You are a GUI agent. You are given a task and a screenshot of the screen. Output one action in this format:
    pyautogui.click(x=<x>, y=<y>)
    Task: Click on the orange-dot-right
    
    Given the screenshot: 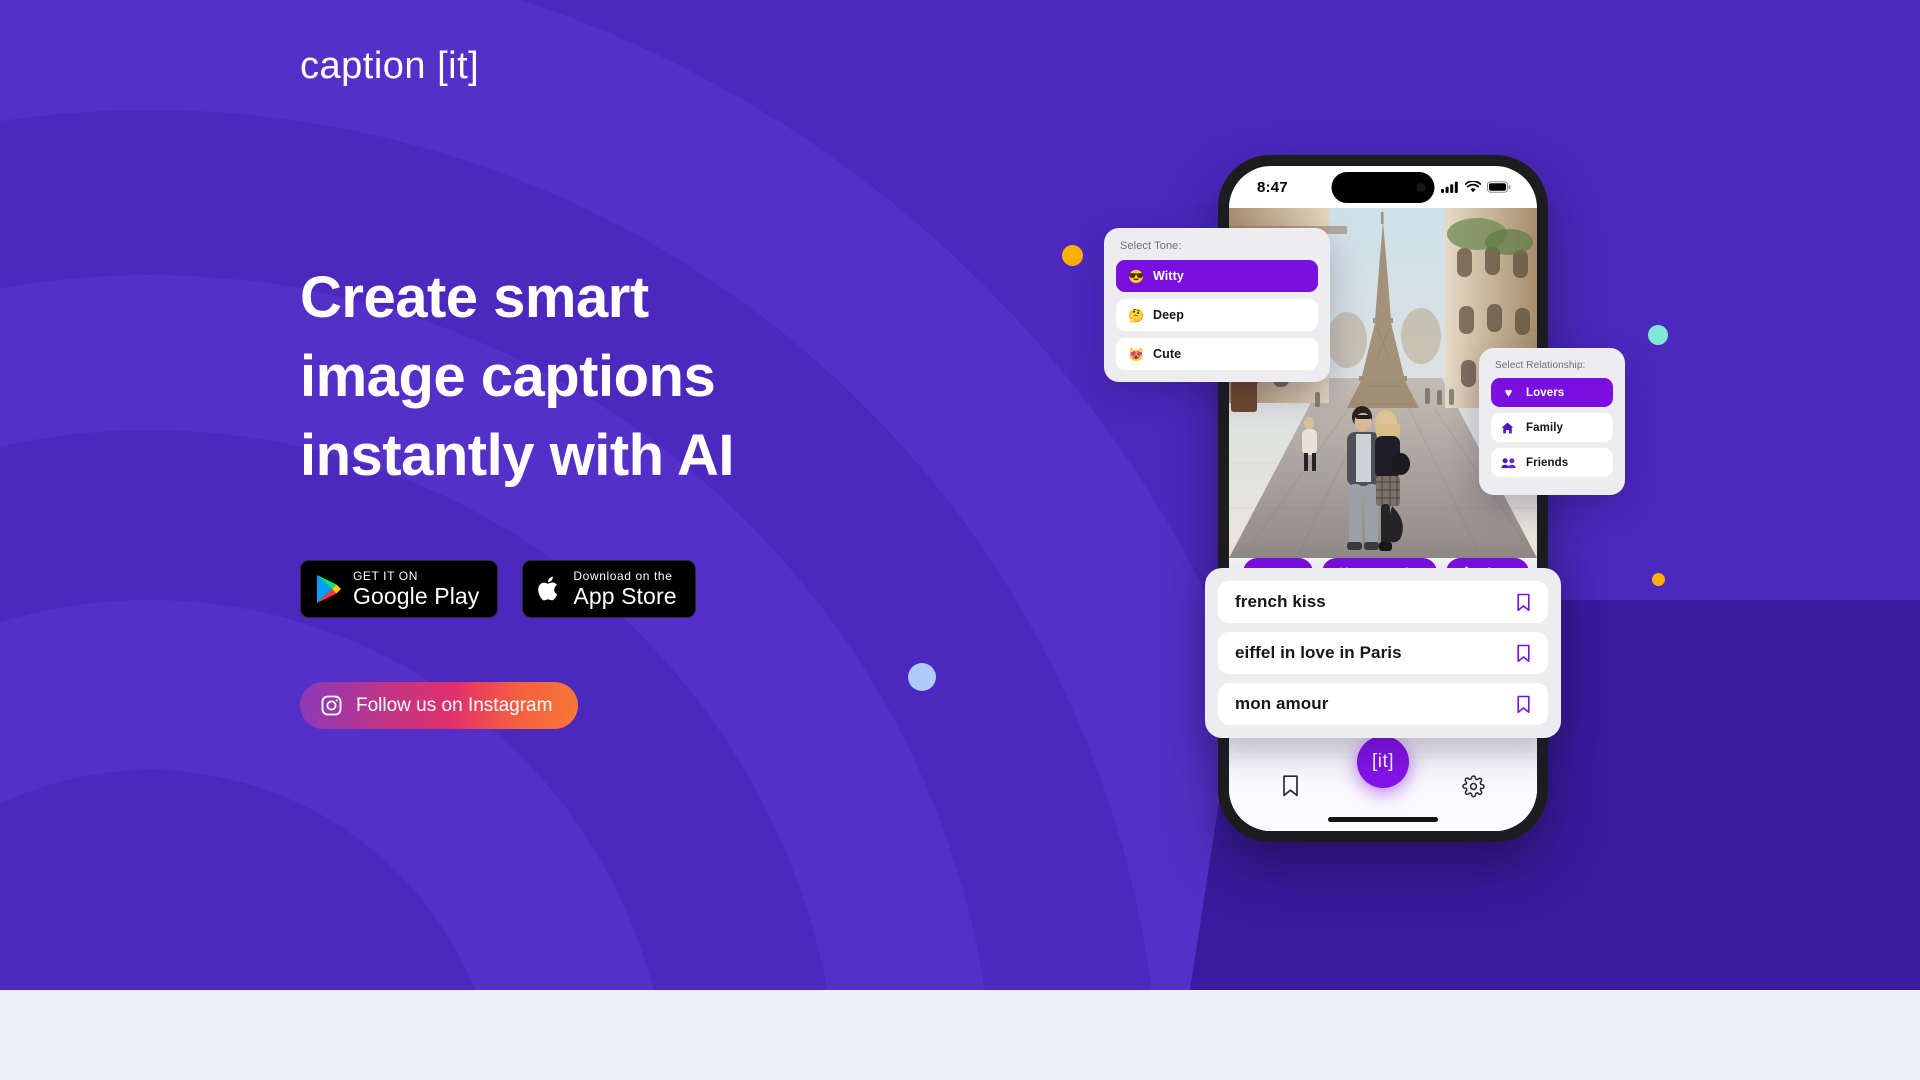 What is the action you would take?
    pyautogui.click(x=1658, y=579)
    